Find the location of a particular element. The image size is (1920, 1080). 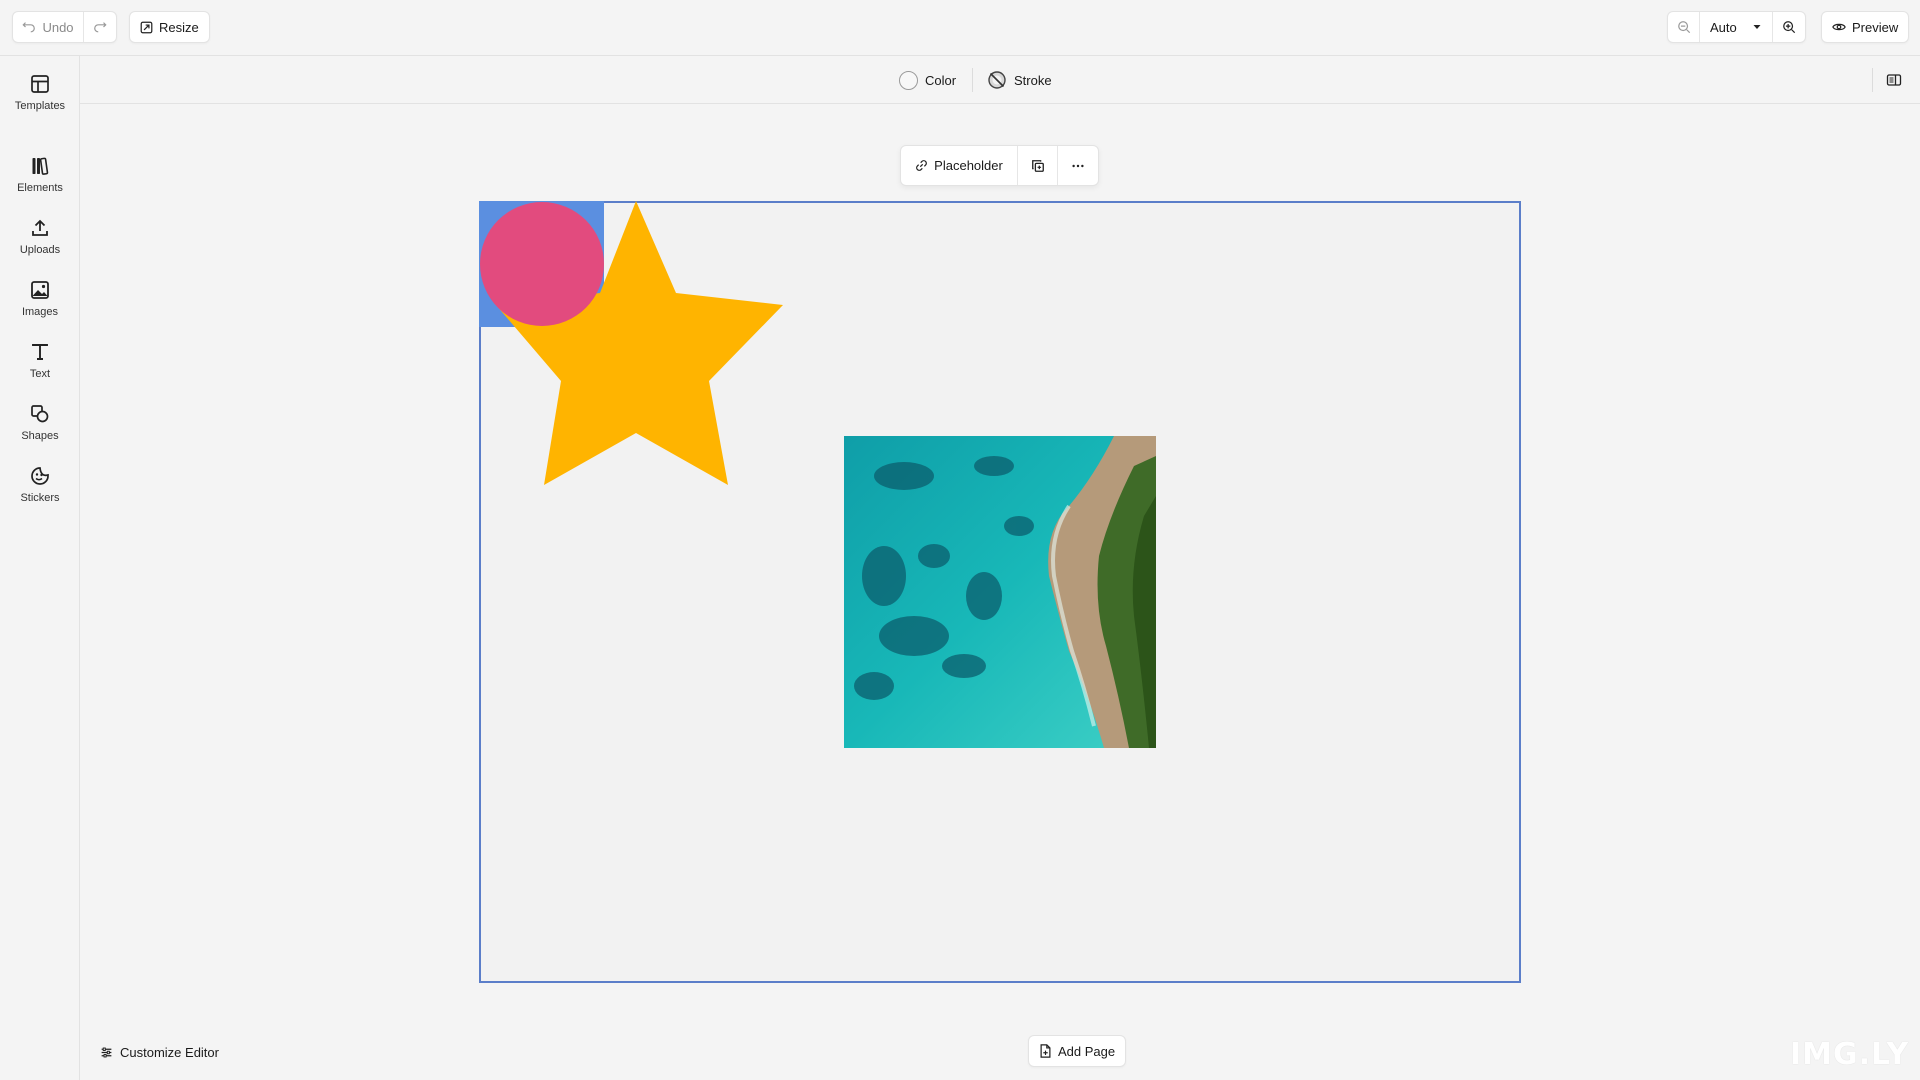

sidebar-item-shapes: Shapes is located at coordinates (40, 423).